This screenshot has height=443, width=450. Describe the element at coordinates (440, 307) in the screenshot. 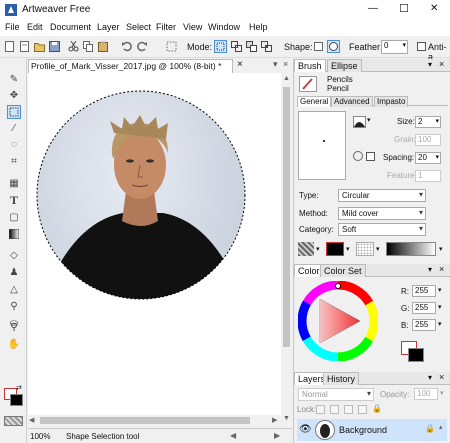

I see `g-dropdown-icon: ▾` at that location.